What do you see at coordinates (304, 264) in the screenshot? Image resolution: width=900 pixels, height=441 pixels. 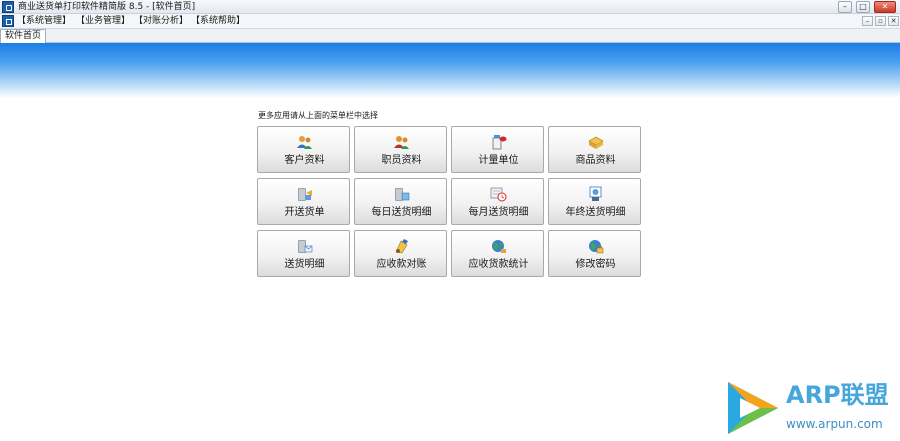 I see `tile-label: 送货明细` at bounding box center [304, 264].